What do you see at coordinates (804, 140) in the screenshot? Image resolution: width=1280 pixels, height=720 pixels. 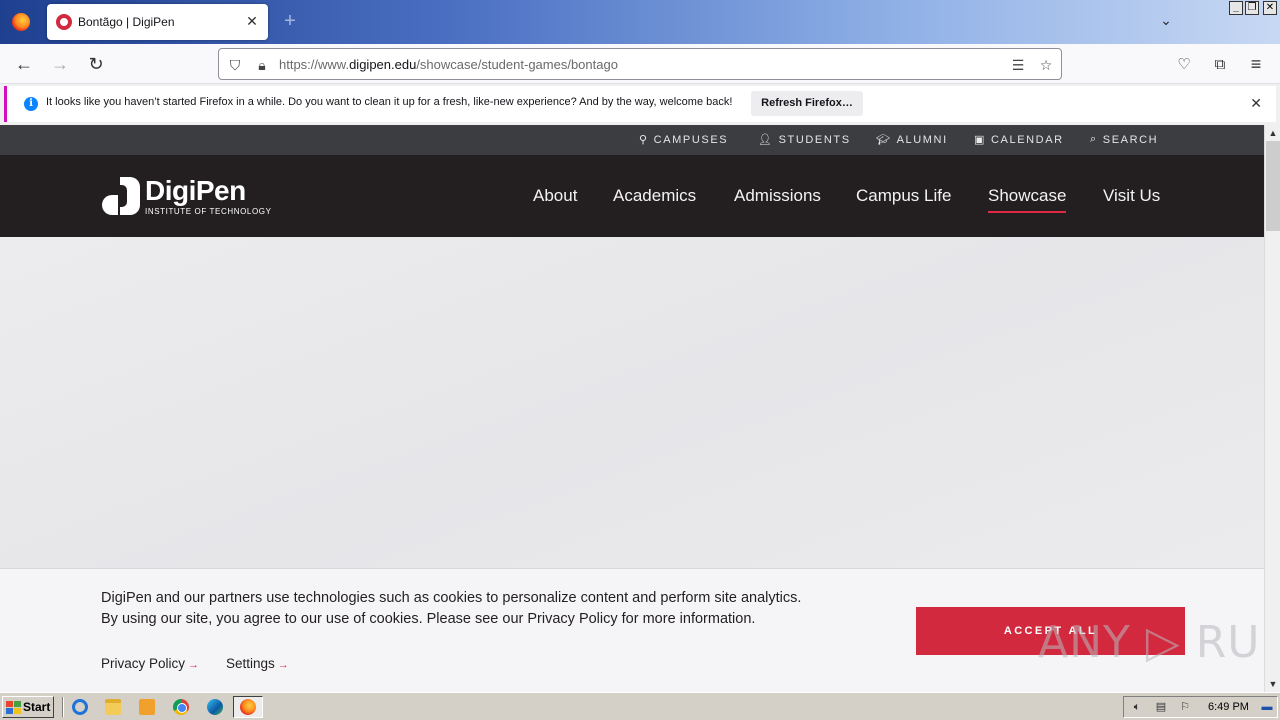 I see `utility-link-students: 👤︎ STUDENTS` at bounding box center [804, 140].